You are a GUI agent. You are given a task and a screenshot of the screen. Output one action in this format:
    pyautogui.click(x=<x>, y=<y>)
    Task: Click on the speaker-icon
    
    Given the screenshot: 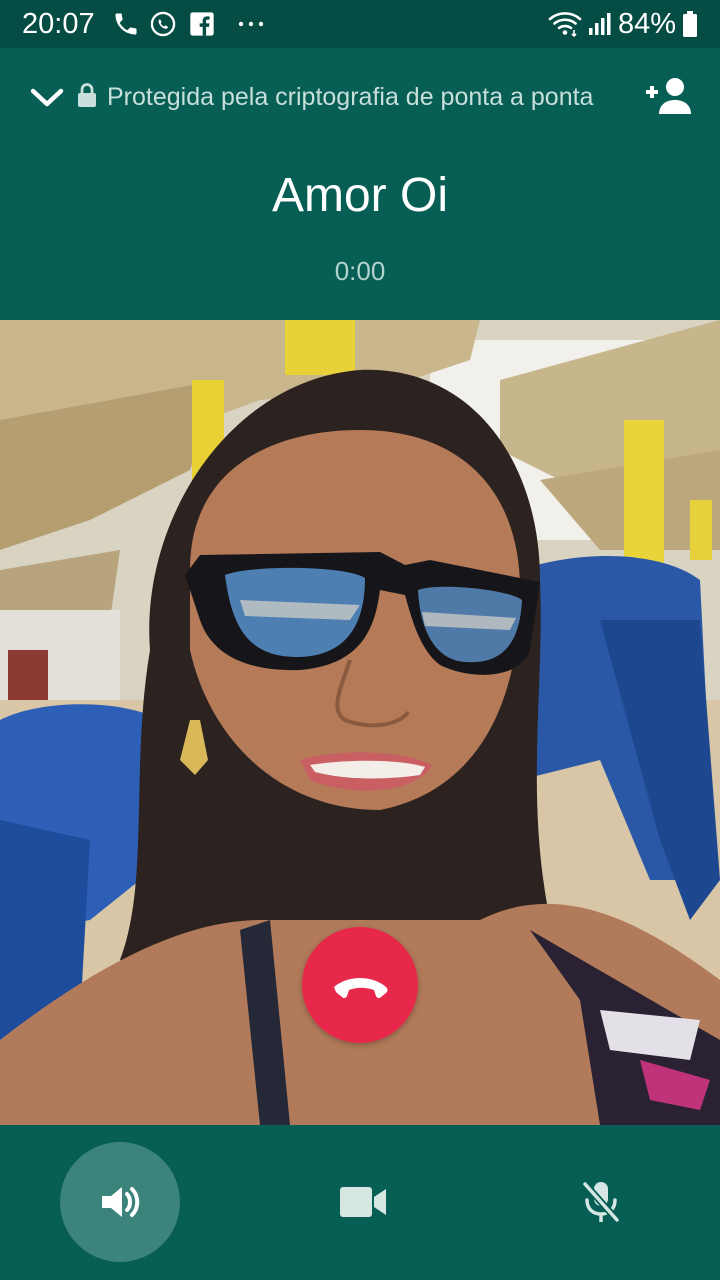 What is the action you would take?
    pyautogui.click(x=121, y=1202)
    